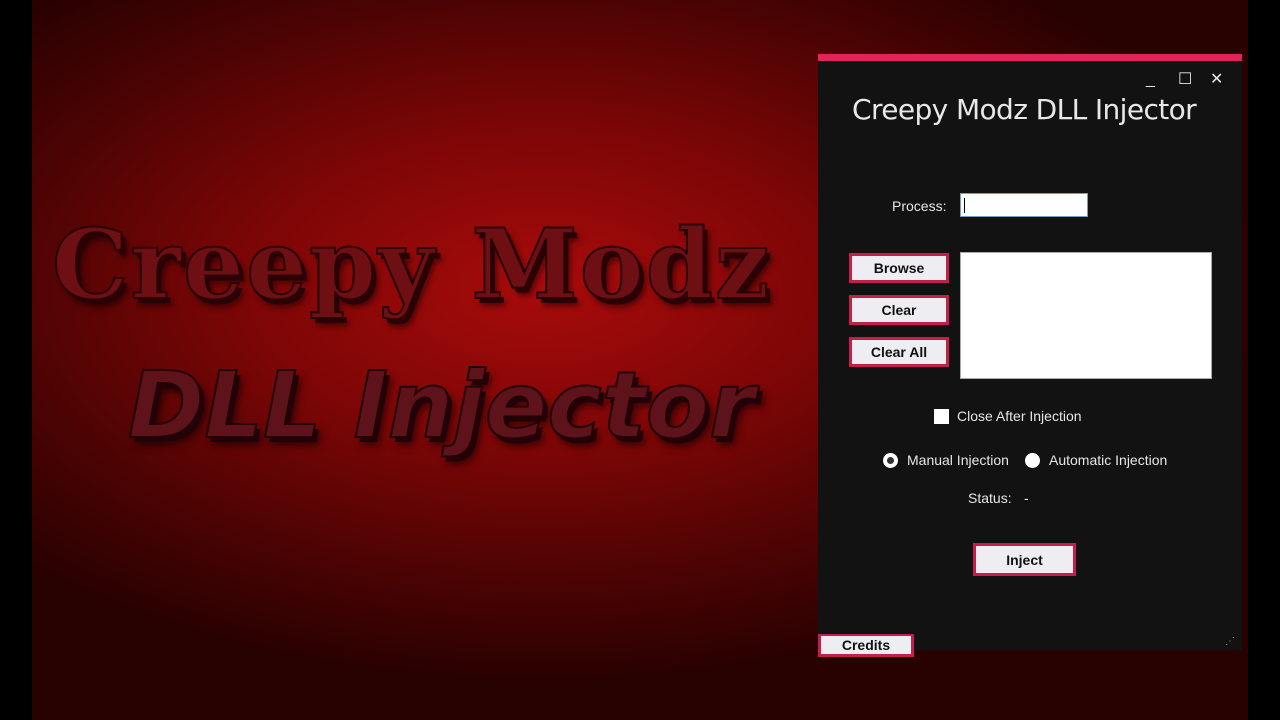 The image size is (1280, 720). What do you see at coordinates (1019, 416) in the screenshot?
I see `close-after-injection-label: Close After Injection` at bounding box center [1019, 416].